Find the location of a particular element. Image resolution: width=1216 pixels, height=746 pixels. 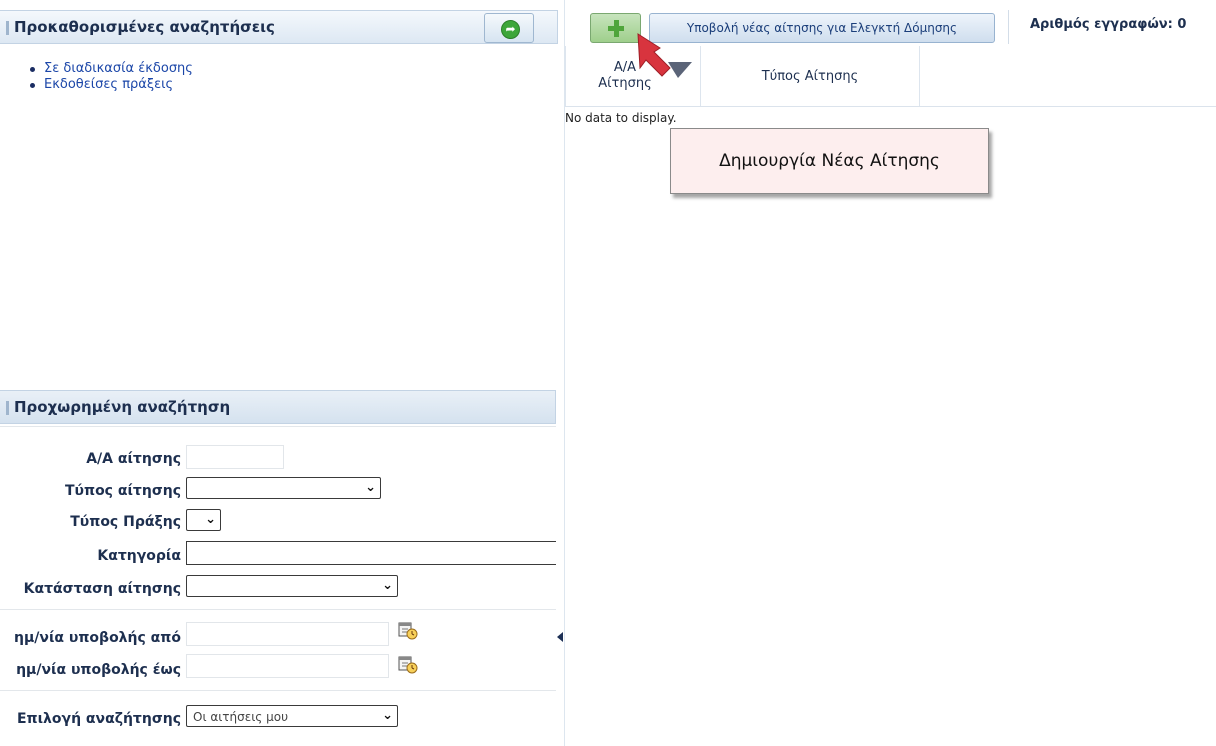

date-to-label: ημ/νία υποβολής έως is located at coordinates (98, 670).